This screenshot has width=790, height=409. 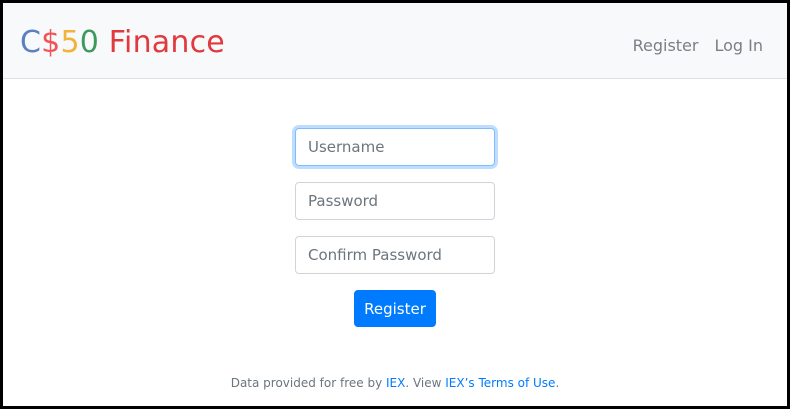 What do you see at coordinates (31, 42) in the screenshot?
I see `brand-letter-c: C` at bounding box center [31, 42].